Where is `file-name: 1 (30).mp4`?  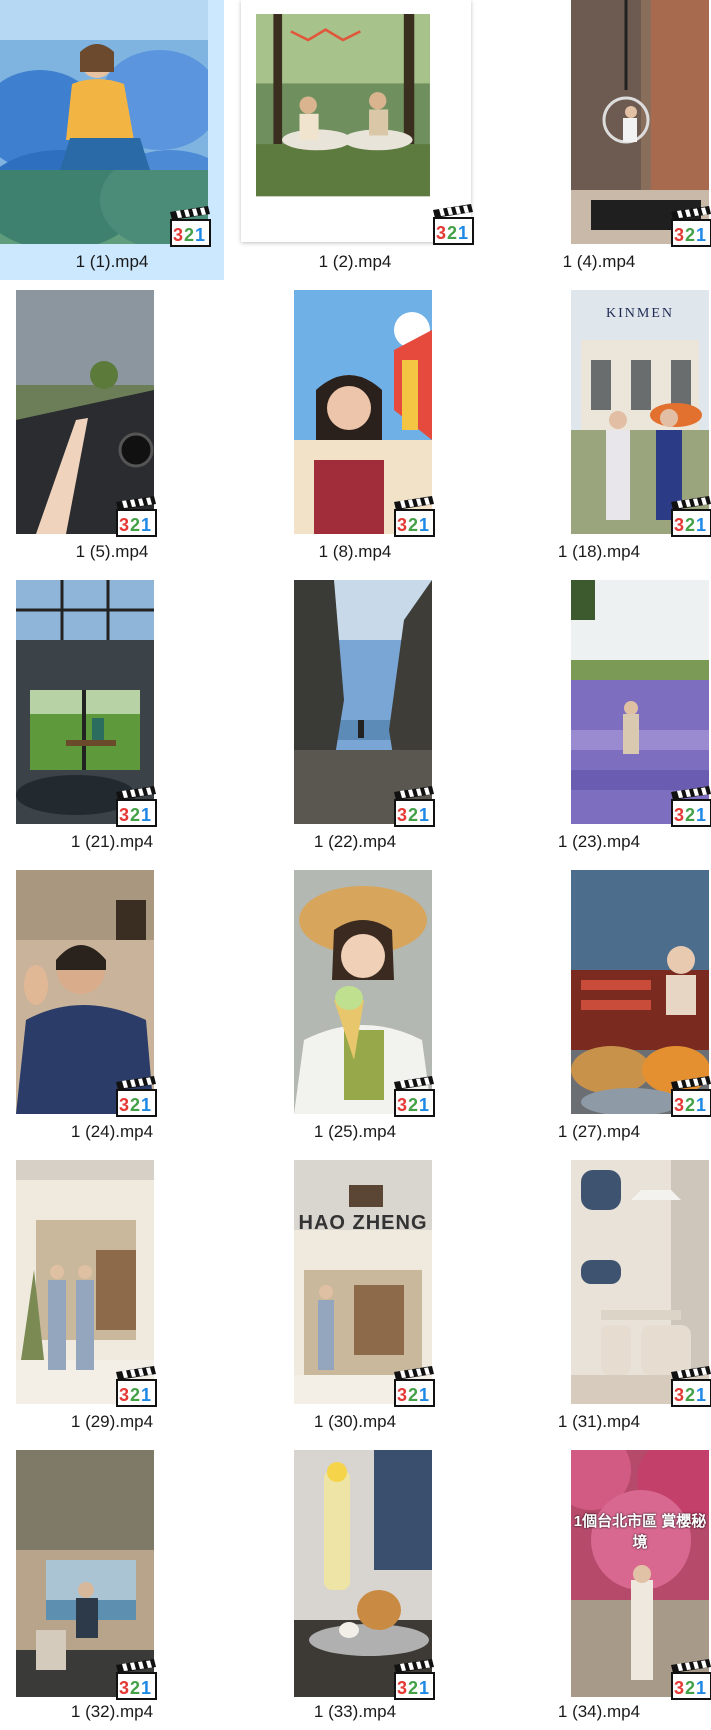 file-name: 1 (30).mp4 is located at coordinates (355, 1421).